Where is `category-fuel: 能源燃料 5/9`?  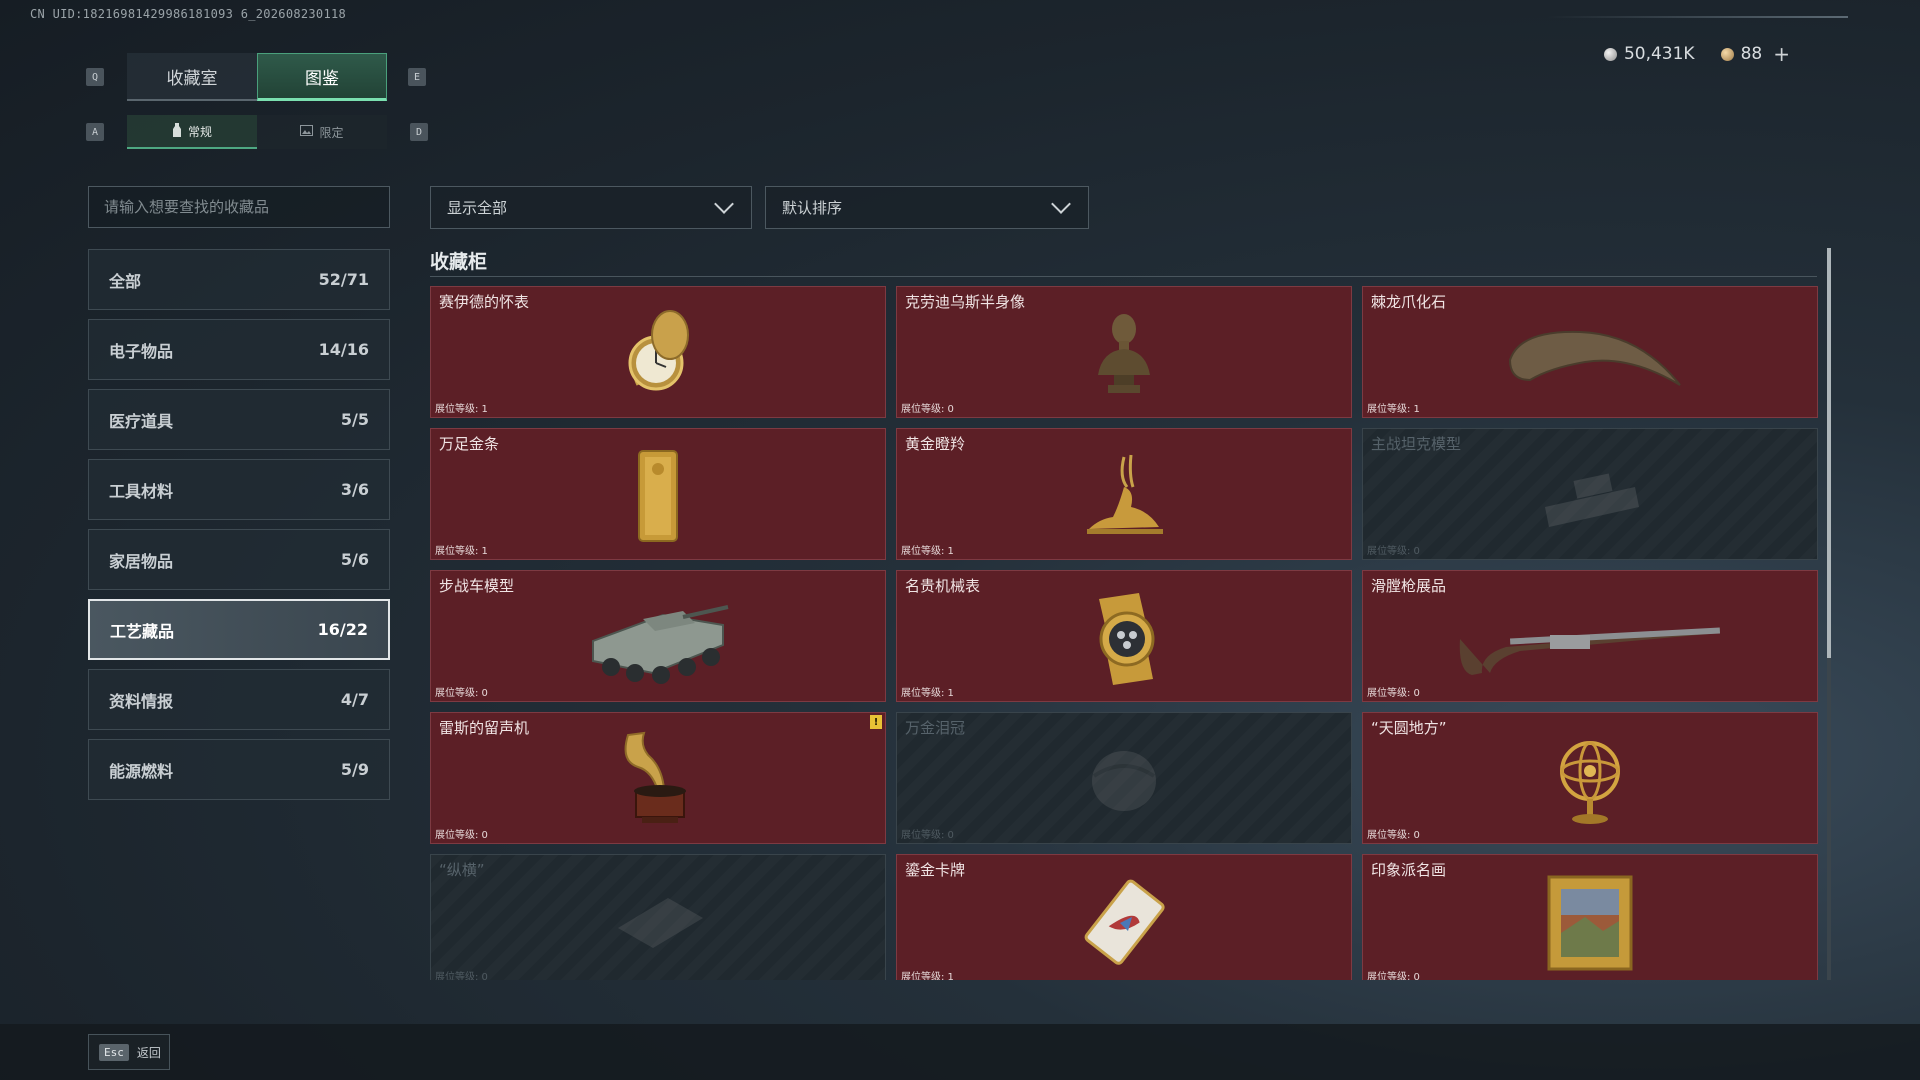
category-fuel: 能源燃料 5/9 is located at coordinates (239, 769).